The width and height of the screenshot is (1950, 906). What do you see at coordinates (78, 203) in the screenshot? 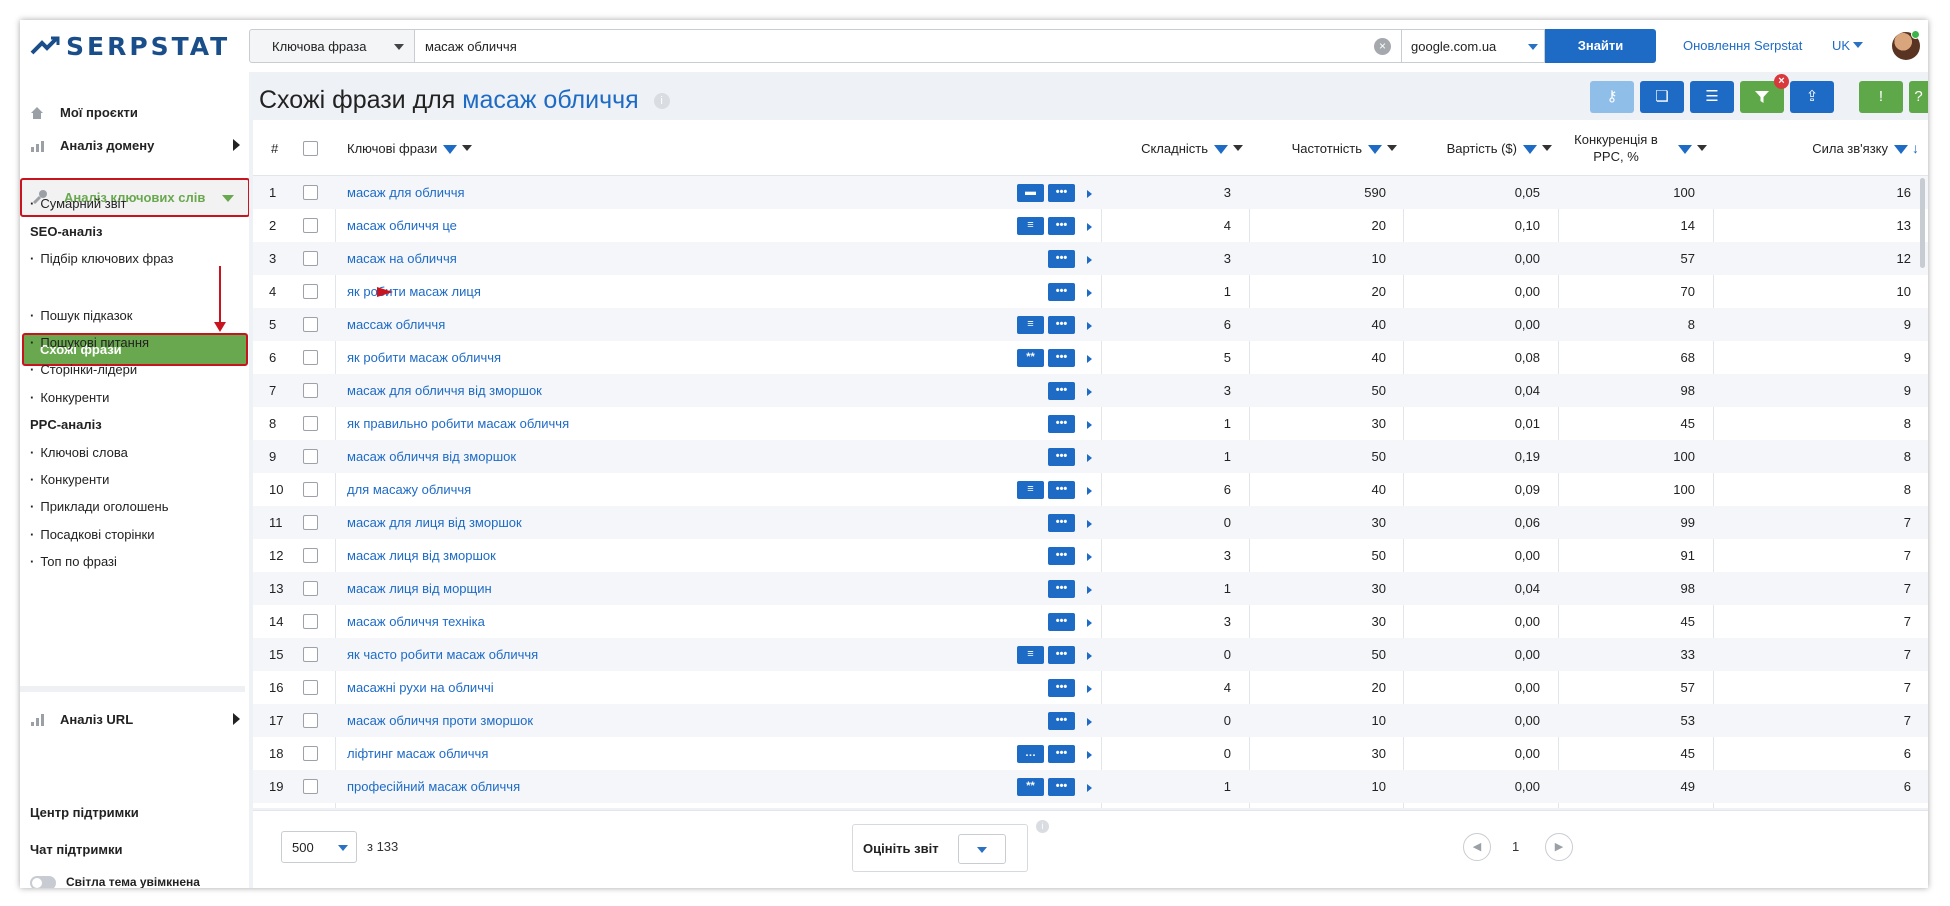
I see `sidebar-item-summary: Сумарний звіт` at bounding box center [78, 203].